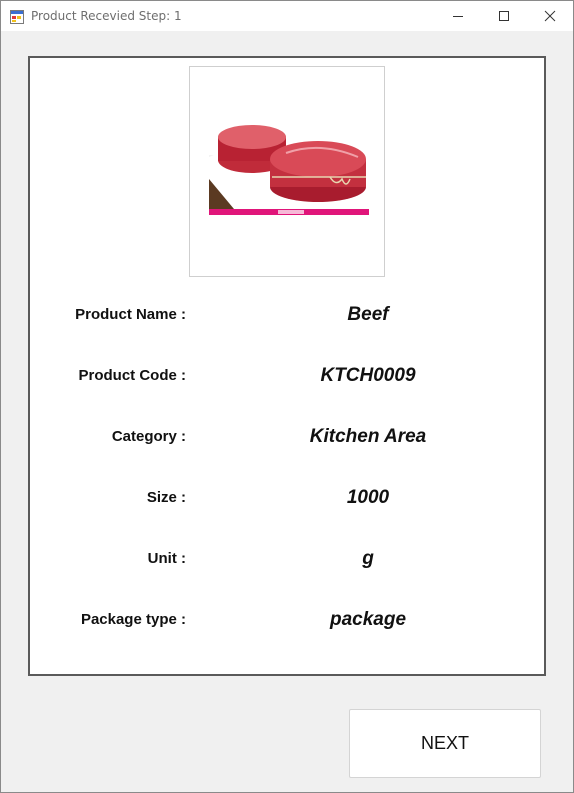 Image resolution: width=574 pixels, height=793 pixels. Describe the element at coordinates (287, 622) in the screenshot. I see `field-row-package-type: Package type : package` at that location.